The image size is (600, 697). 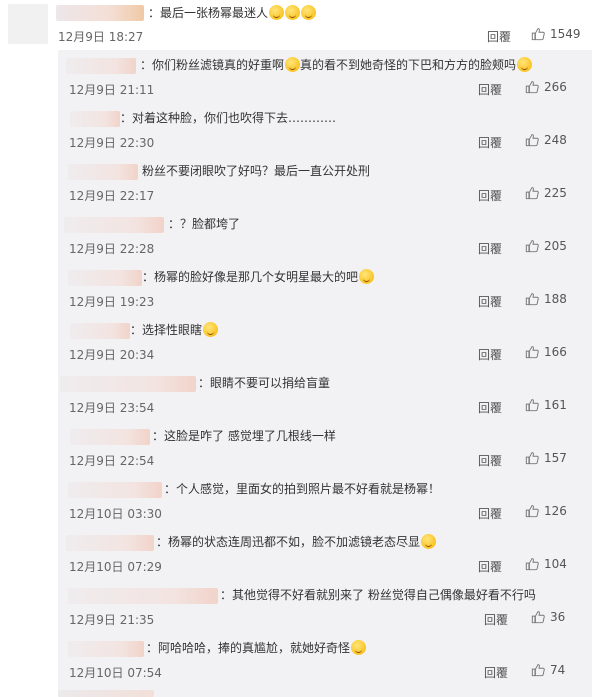 I want to click on like-button: 161, so click(x=546, y=405).